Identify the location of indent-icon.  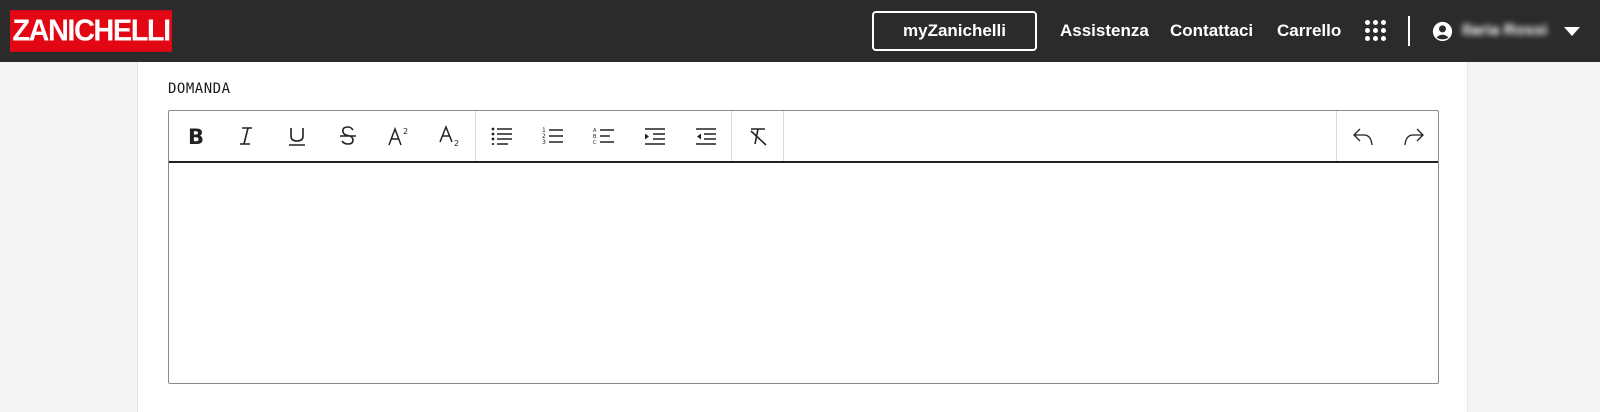
(654, 136).